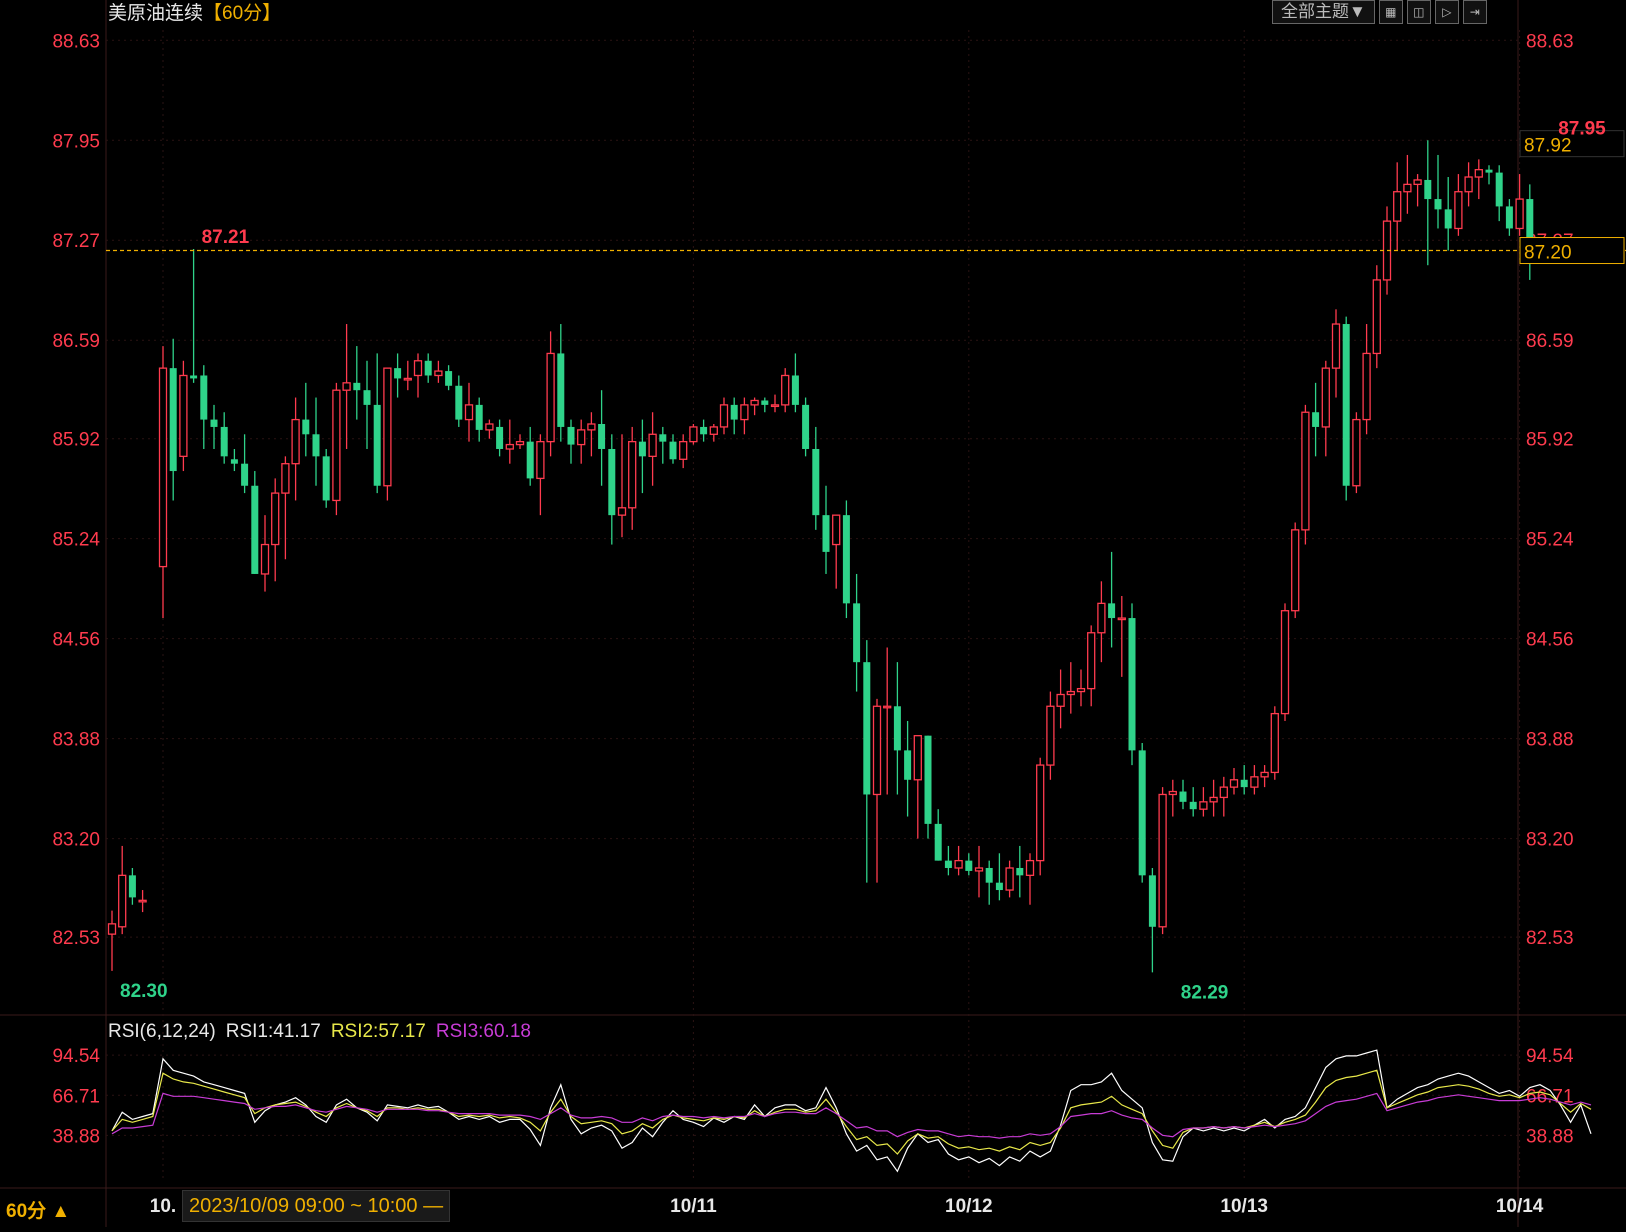 This screenshot has width=1626, height=1232. Describe the element at coordinates (76, 41) in the screenshot. I see `price-tick-left: 88.63` at that location.